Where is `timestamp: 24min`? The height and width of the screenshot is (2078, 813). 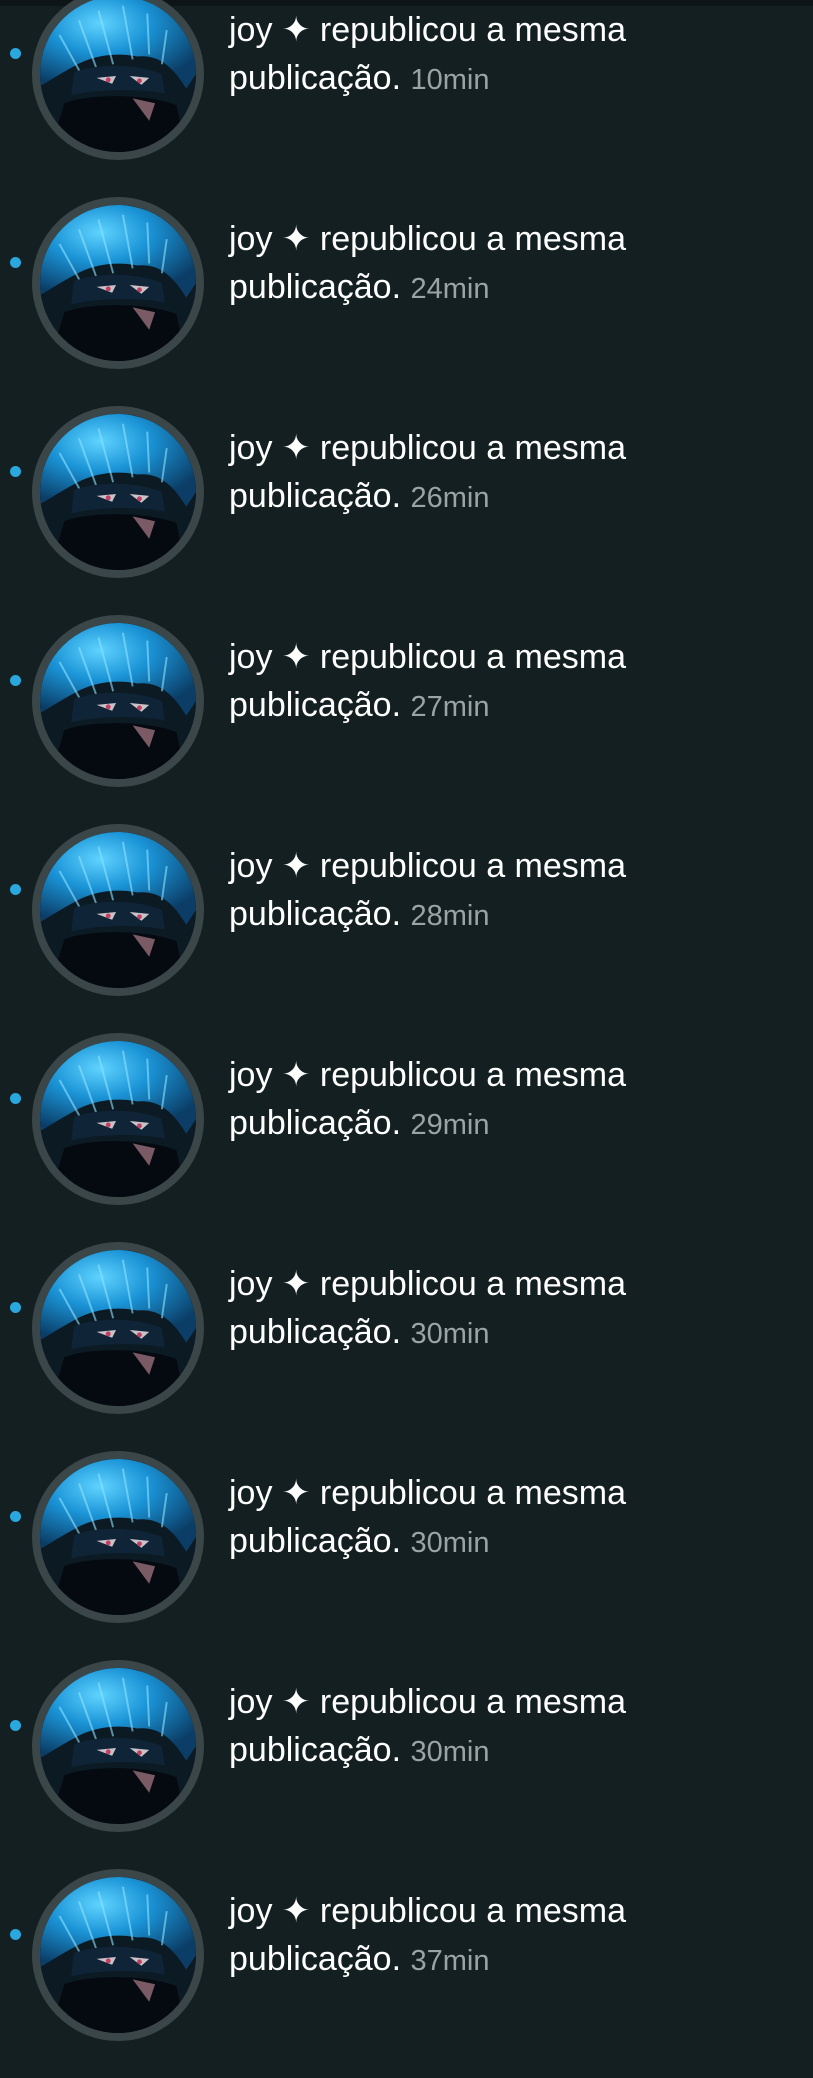
timestamp: 24min is located at coordinates (450, 289).